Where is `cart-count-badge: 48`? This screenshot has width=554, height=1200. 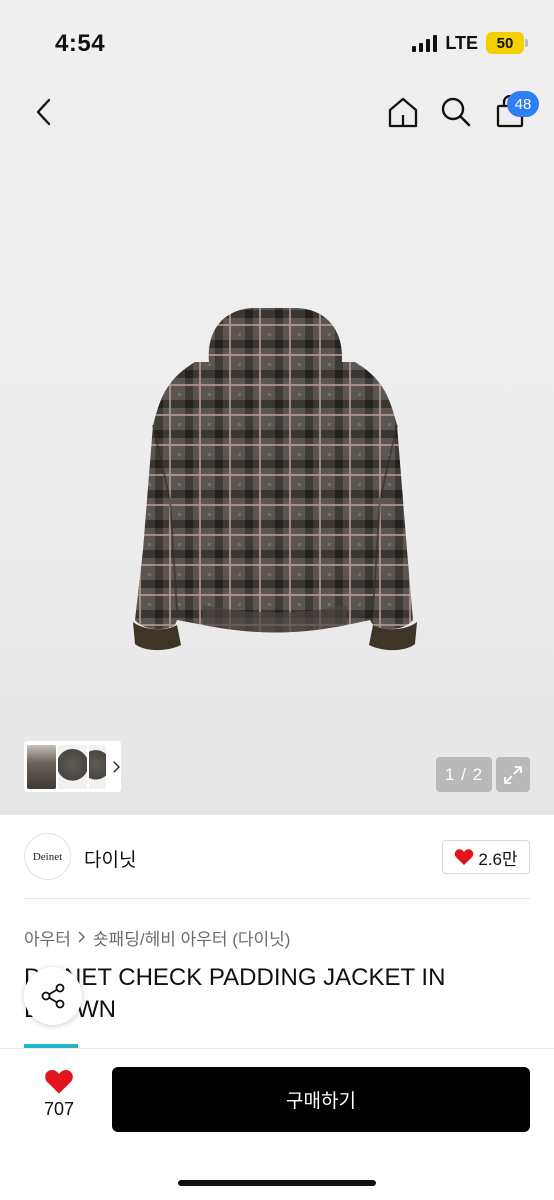 cart-count-badge: 48 is located at coordinates (523, 104).